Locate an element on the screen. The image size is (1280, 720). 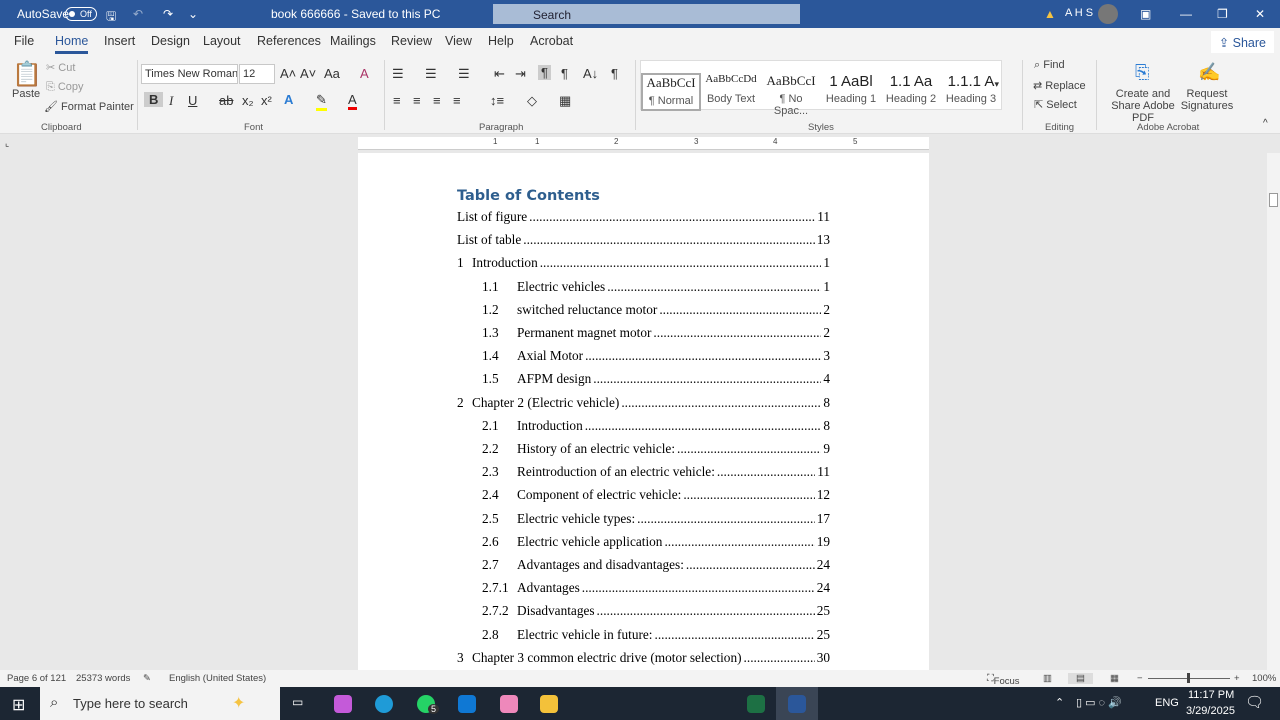
toc-entry: 1.1 Electric vehicles 1 is located at coordinates (643, 288).